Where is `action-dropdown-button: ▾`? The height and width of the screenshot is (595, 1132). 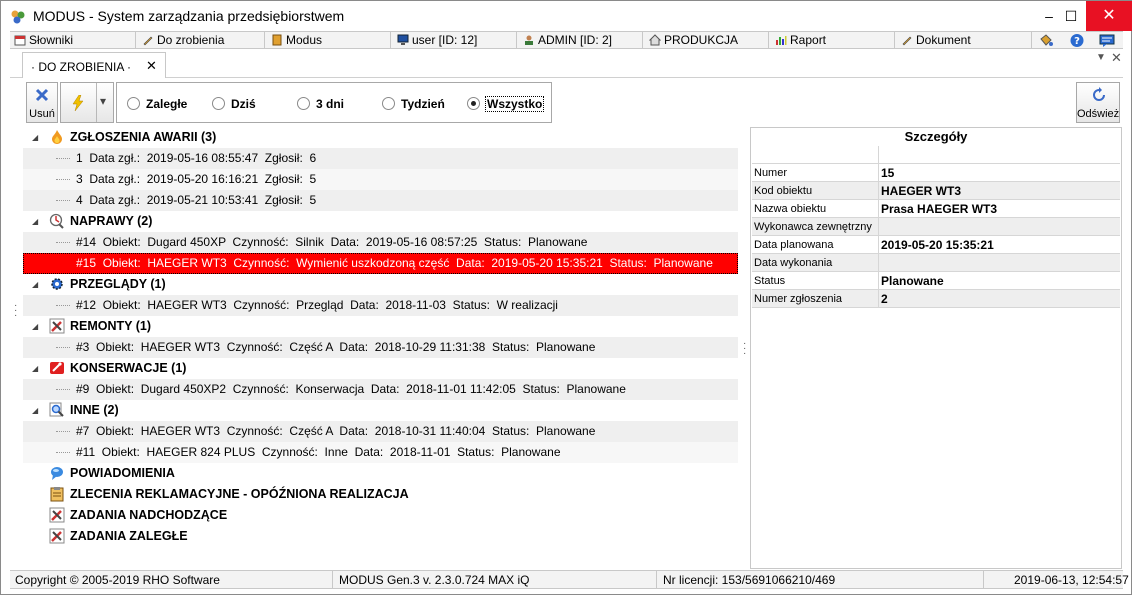 action-dropdown-button: ▾ is located at coordinates (87, 102).